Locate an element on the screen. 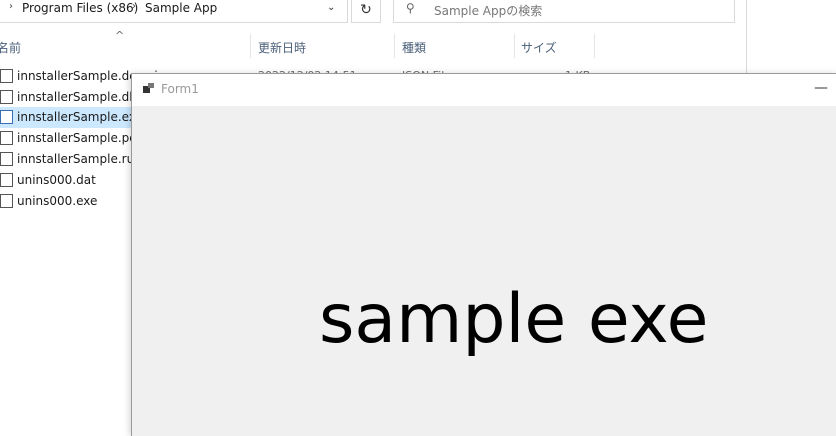 The image size is (836, 436). file-name: innstallerSample.pdb is located at coordinates (81, 138).